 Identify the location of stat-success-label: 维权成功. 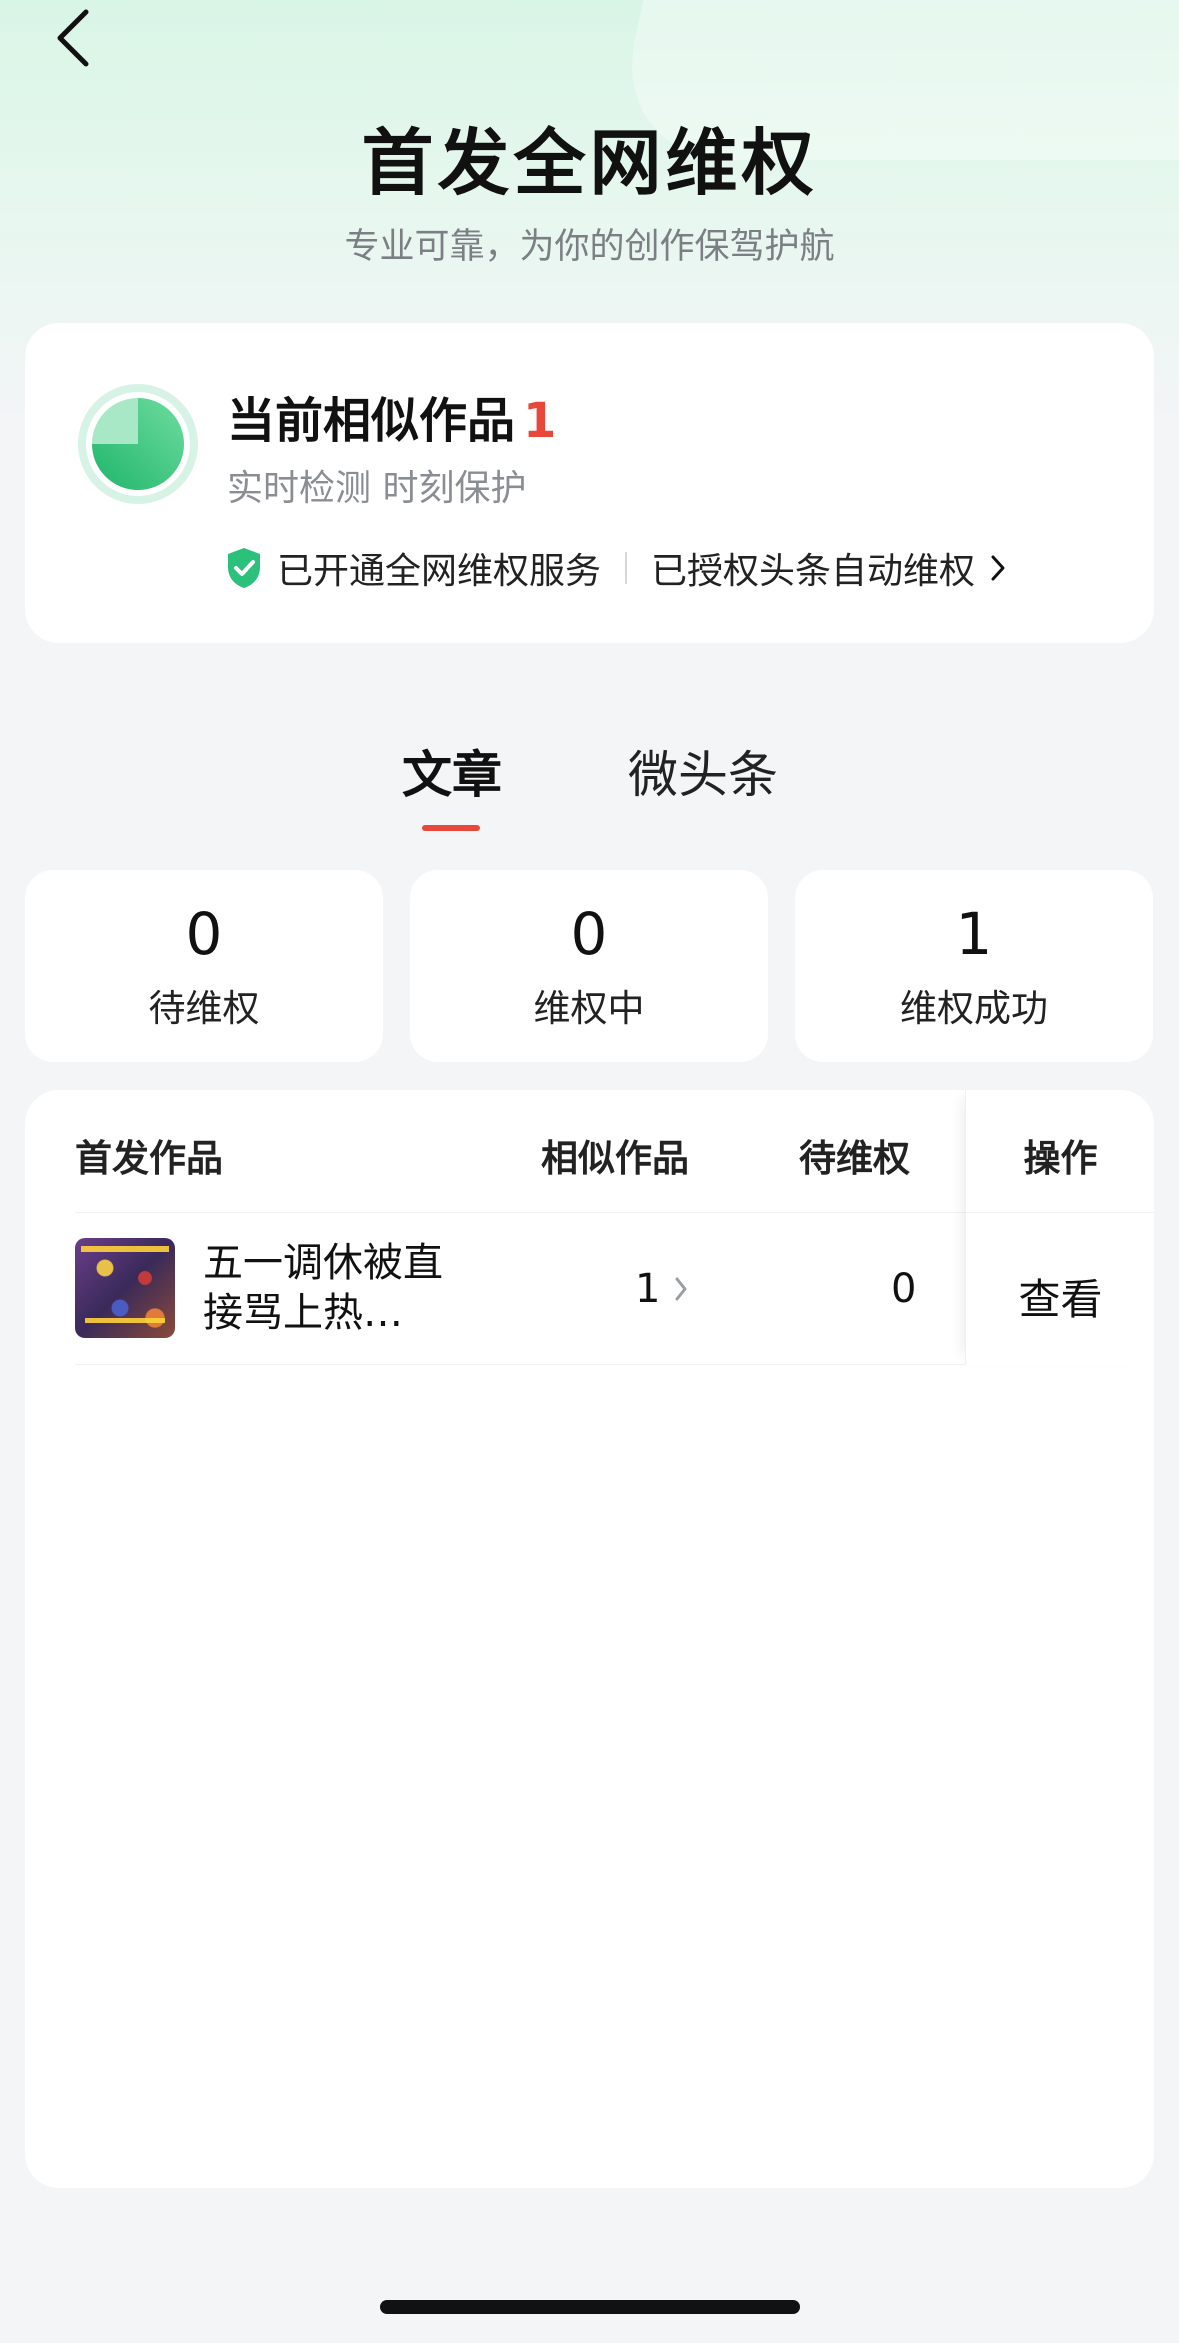
(974, 1008).